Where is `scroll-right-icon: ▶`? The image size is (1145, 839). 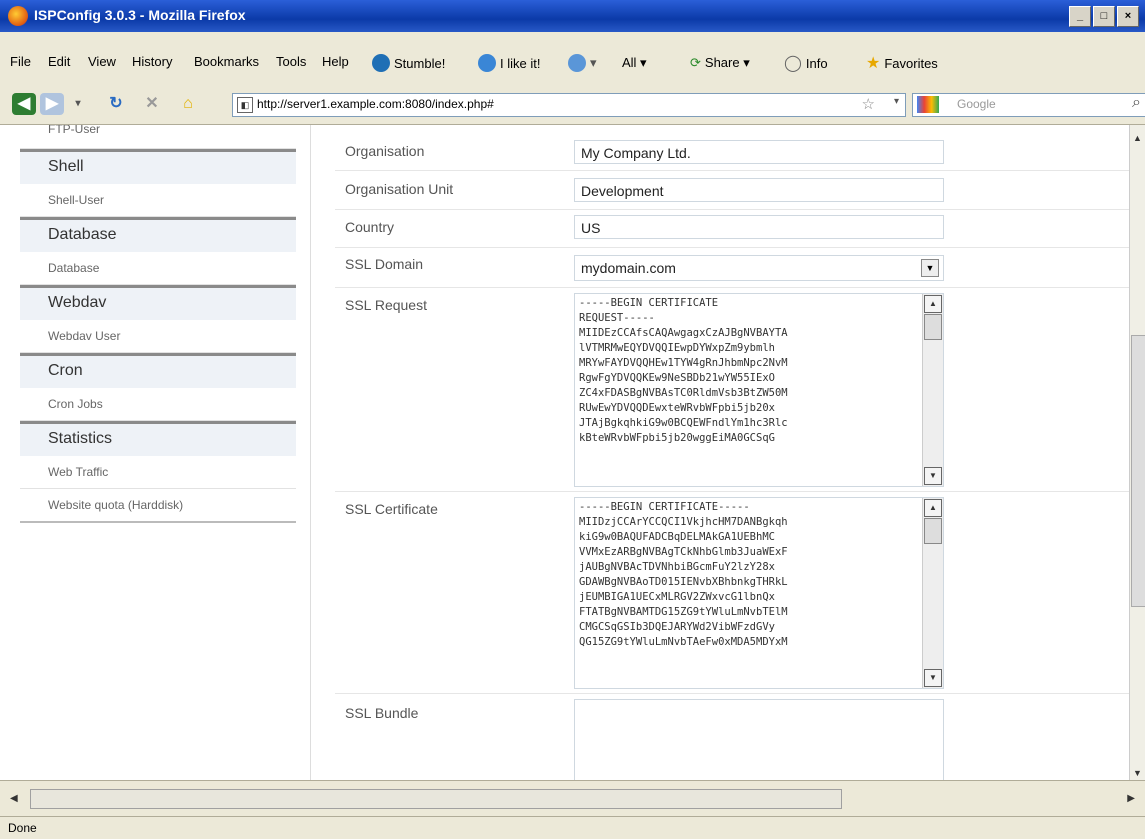 scroll-right-icon: ▶ is located at coordinates (1131, 798).